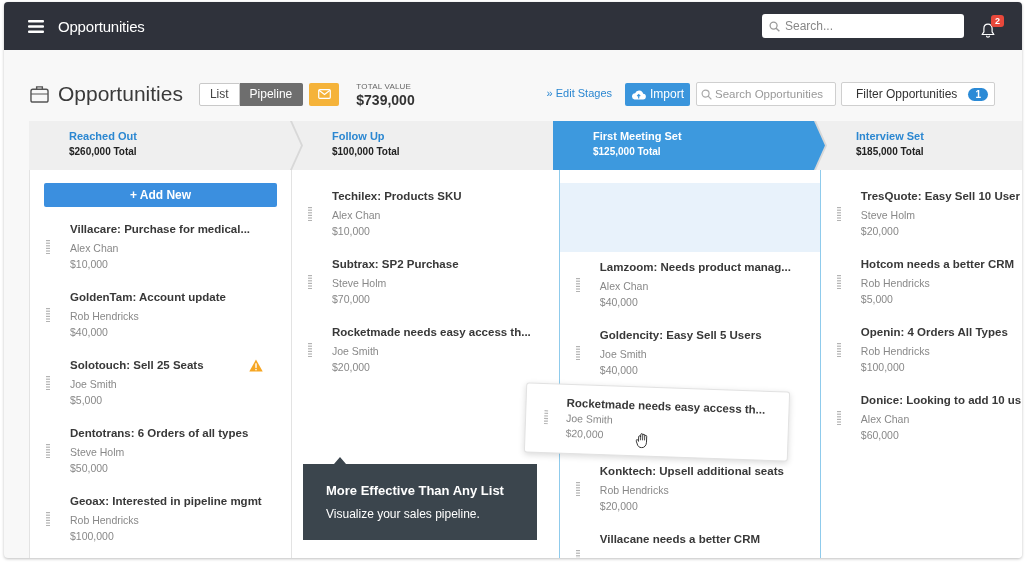 The height and width of the screenshot is (564, 1026). I want to click on edit-stages-link: » Edit Stages, so click(579, 93).